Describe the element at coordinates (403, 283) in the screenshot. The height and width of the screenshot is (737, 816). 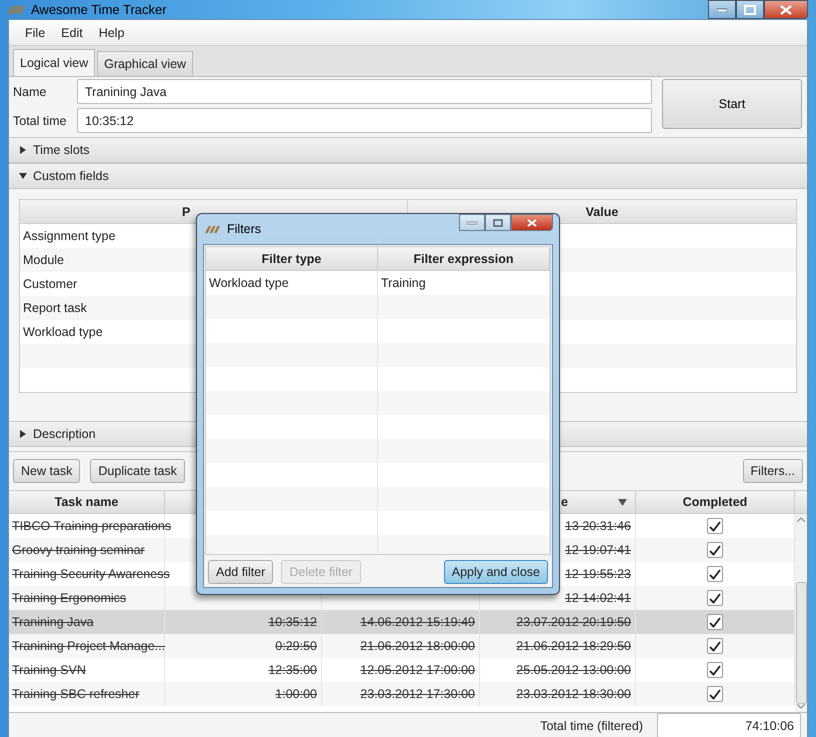
I see `table-cell: Training` at that location.